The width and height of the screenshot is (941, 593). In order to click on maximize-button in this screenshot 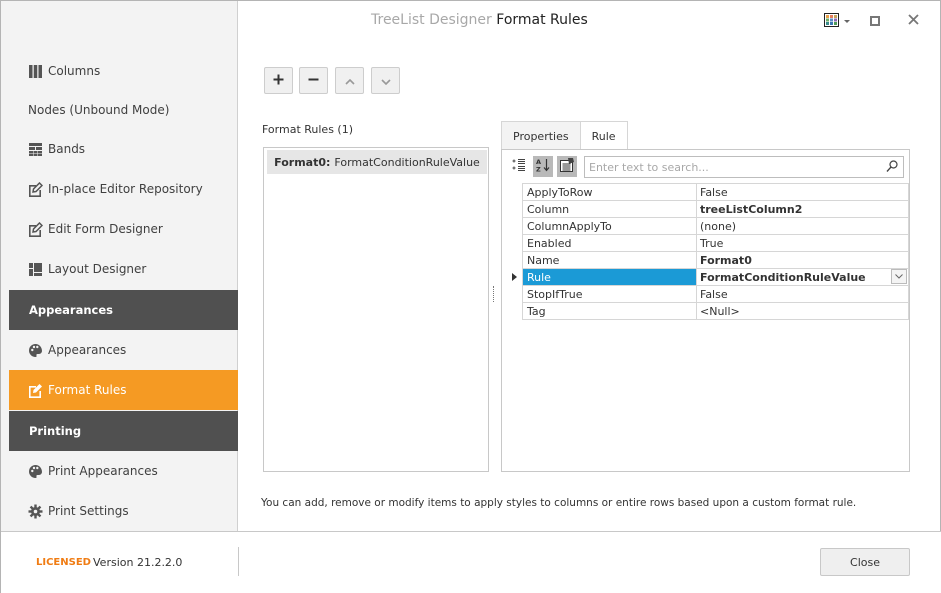, I will do `click(875, 21)`.